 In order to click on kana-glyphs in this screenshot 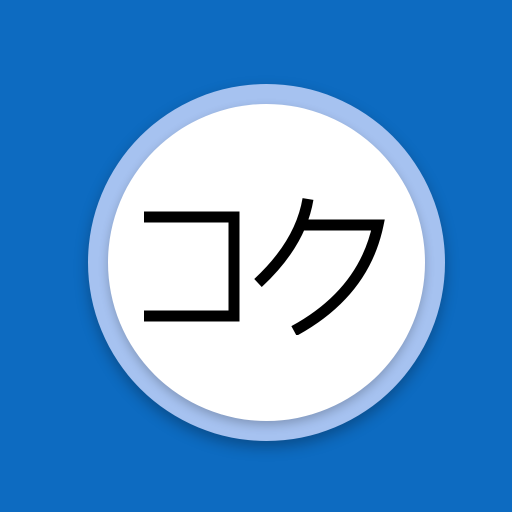, I will do `click(267, 265)`.